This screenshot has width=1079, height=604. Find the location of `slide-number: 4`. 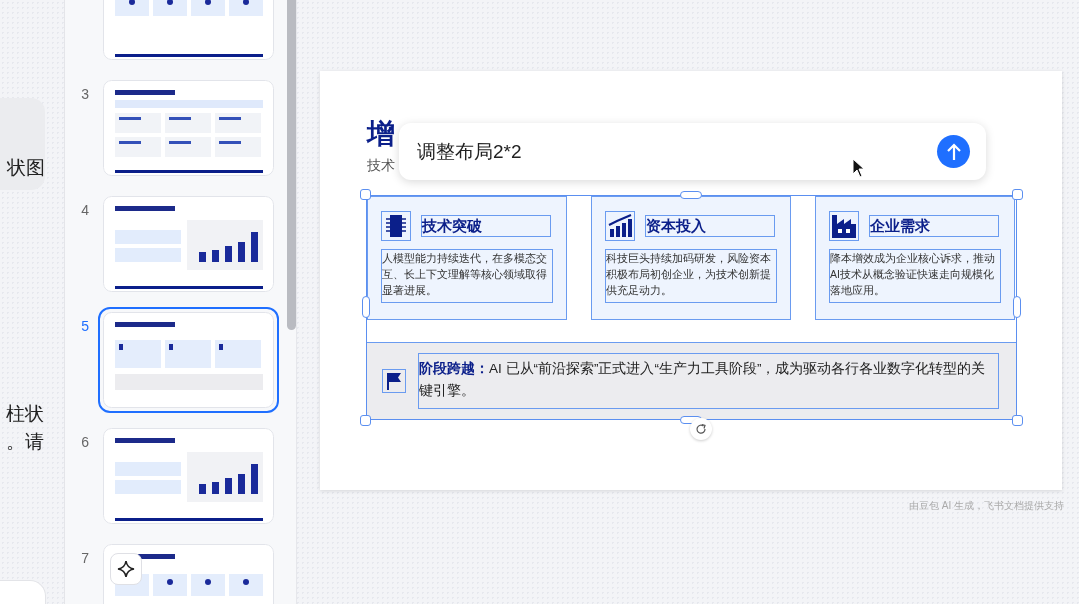

slide-number: 4 is located at coordinates (85, 210).